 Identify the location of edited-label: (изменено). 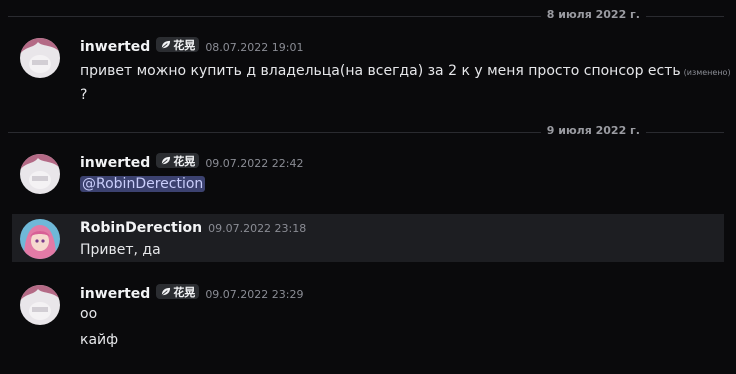
(707, 72).